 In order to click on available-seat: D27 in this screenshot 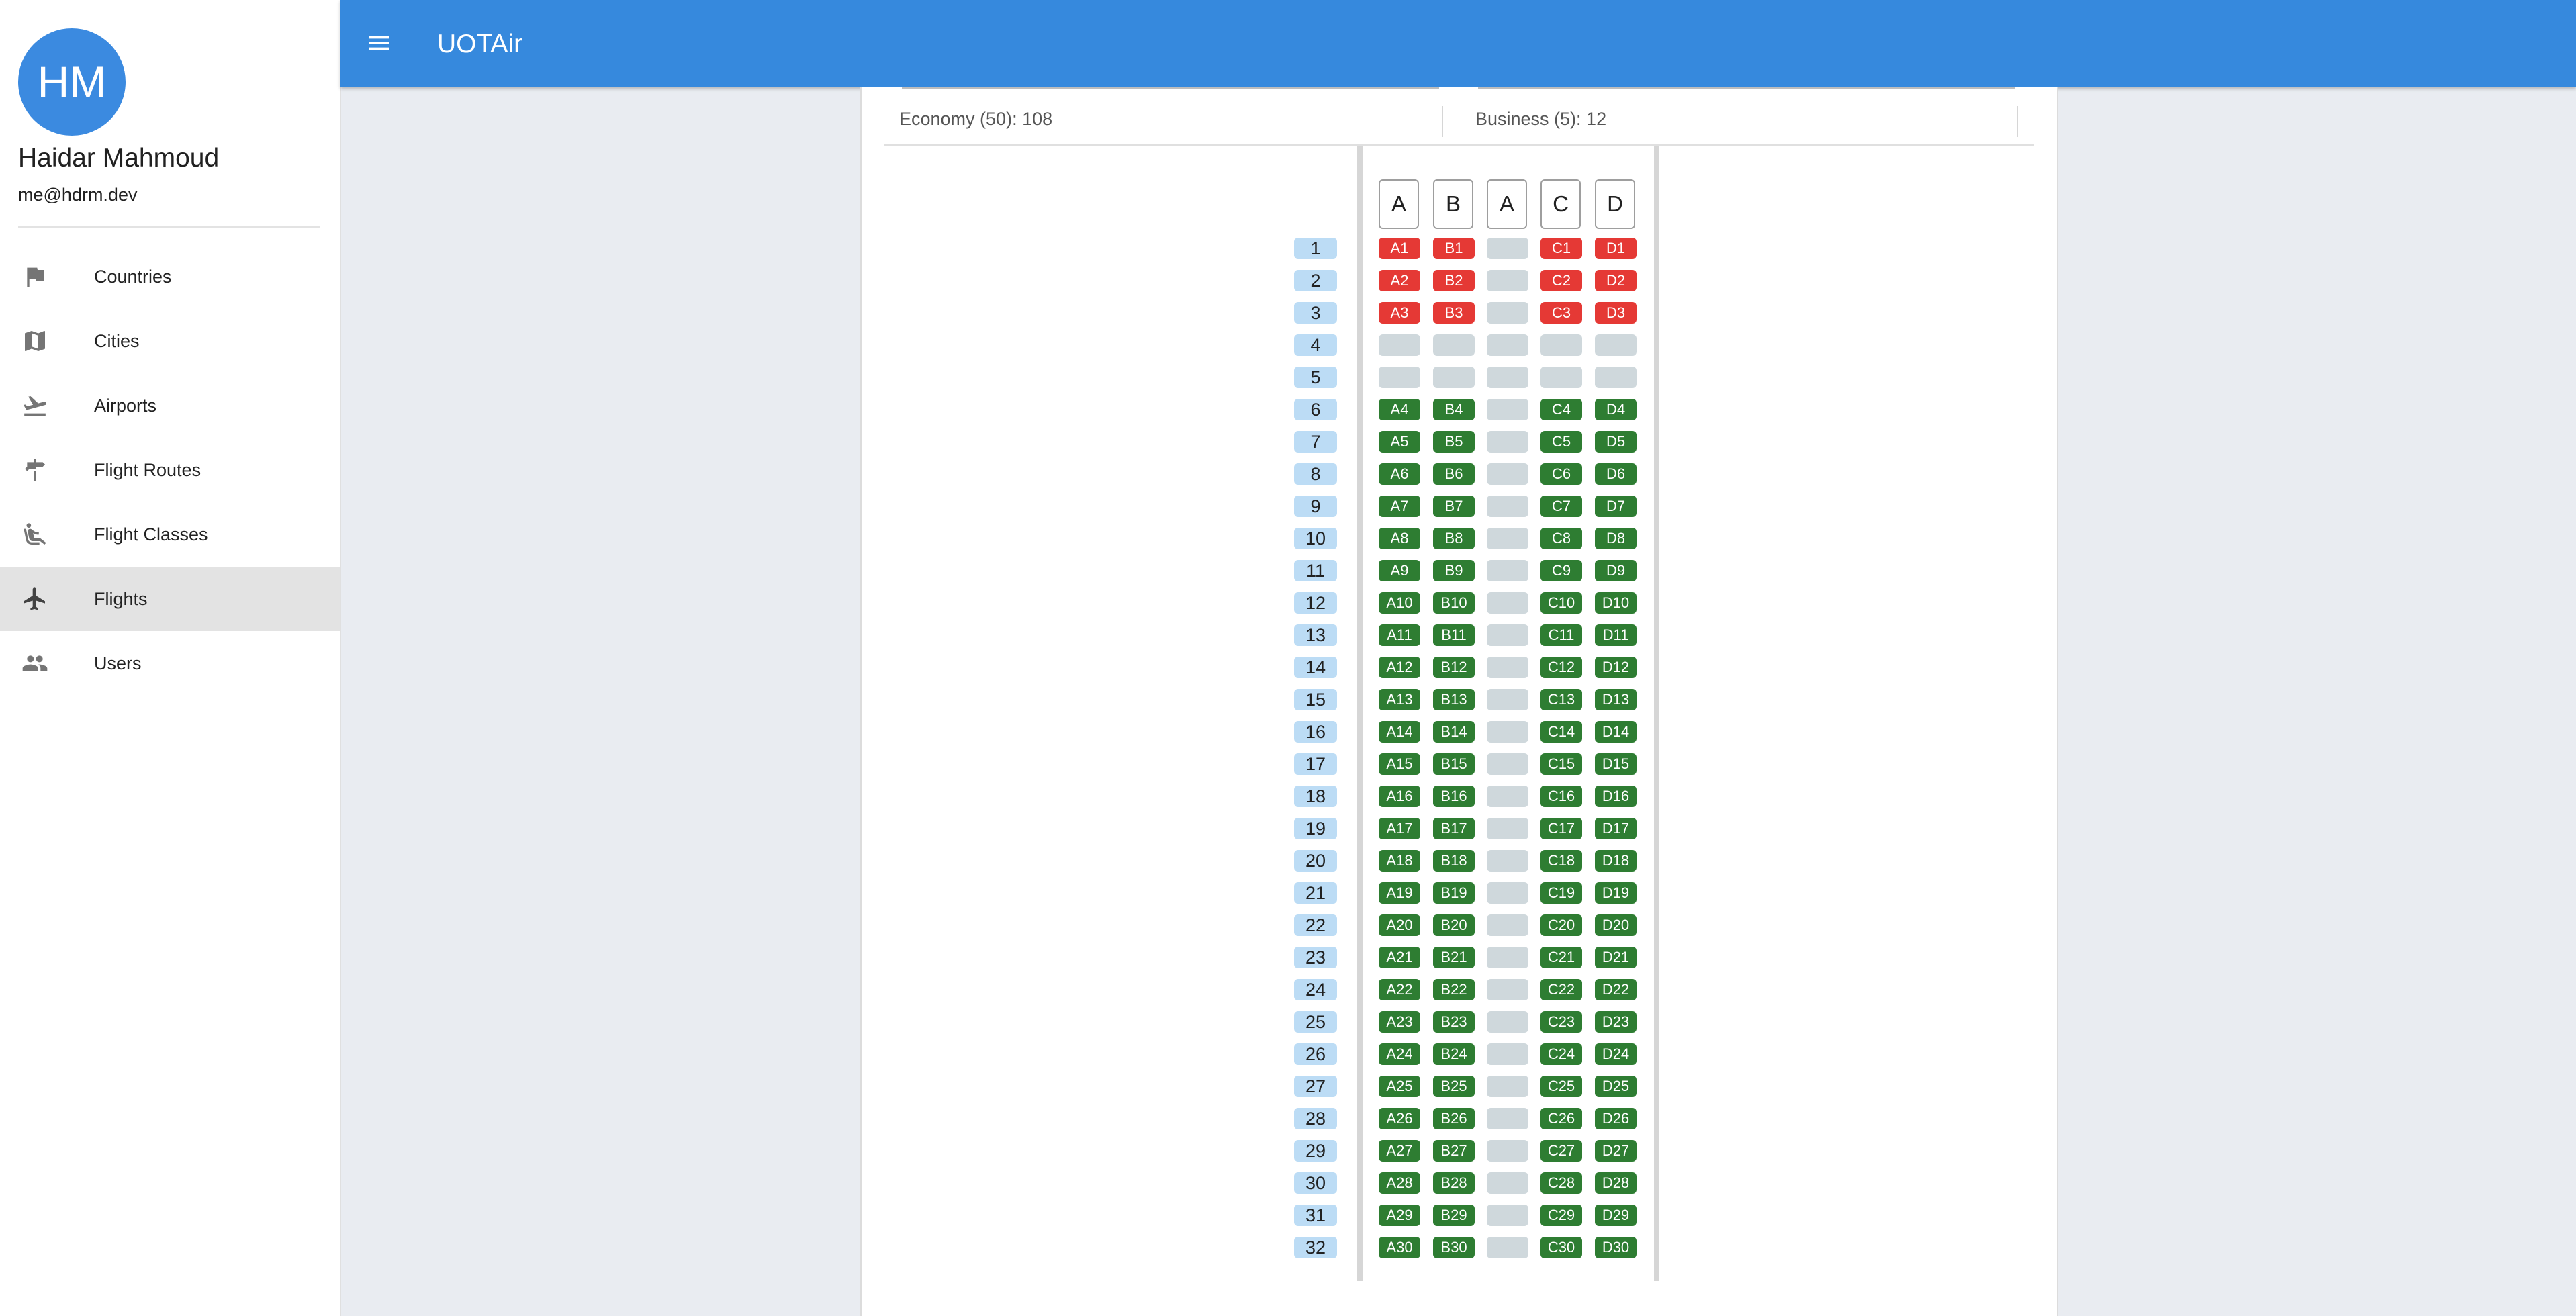, I will do `click(1616, 1151)`.